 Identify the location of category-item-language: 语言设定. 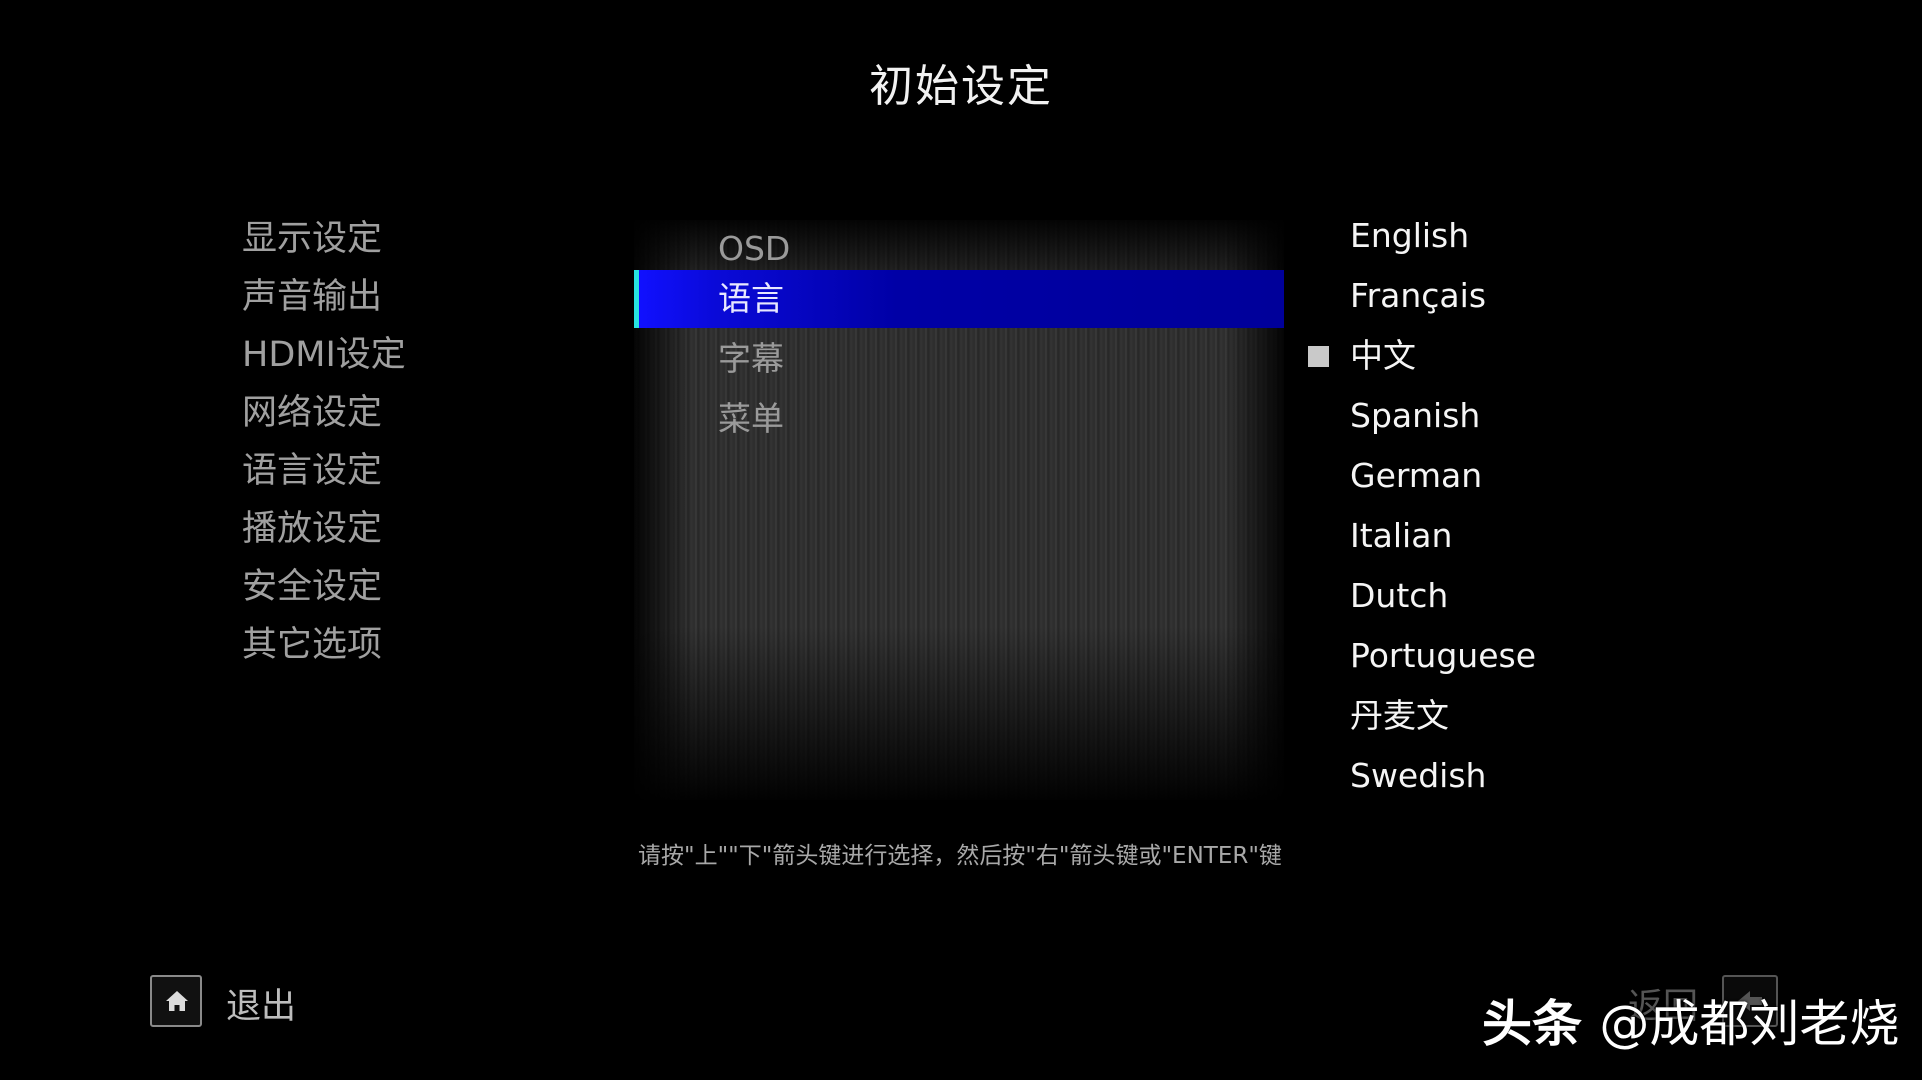
(324, 471).